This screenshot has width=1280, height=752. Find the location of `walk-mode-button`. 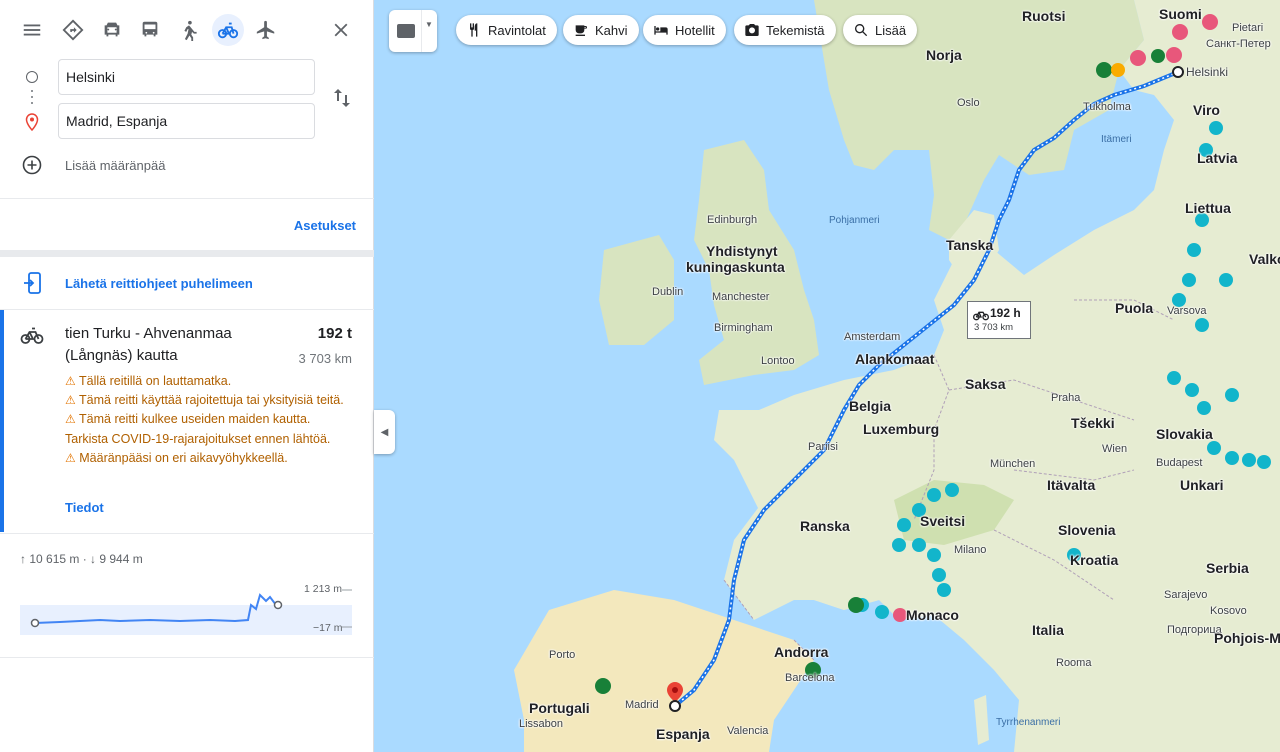

walk-mode-button is located at coordinates (189, 30).